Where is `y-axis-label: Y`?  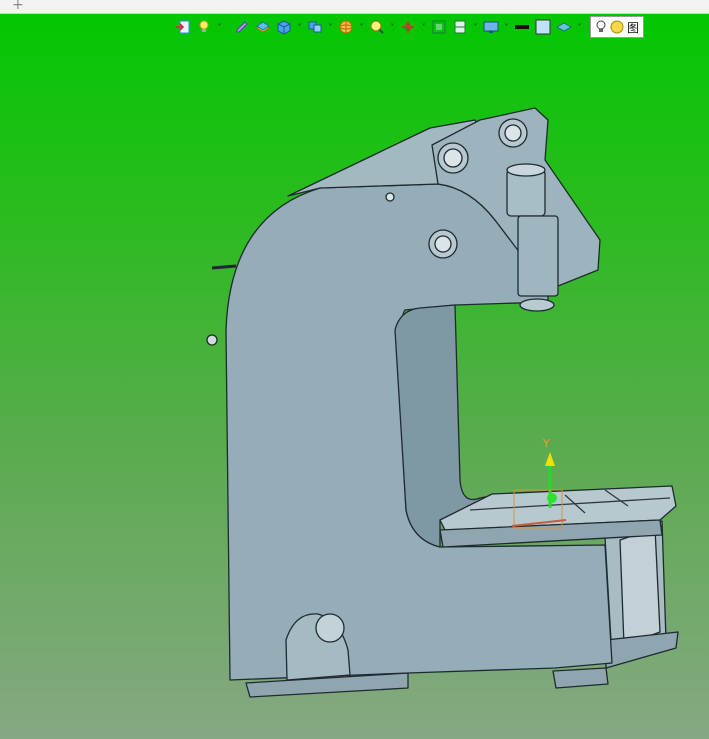 y-axis-label: Y is located at coordinates (546, 443).